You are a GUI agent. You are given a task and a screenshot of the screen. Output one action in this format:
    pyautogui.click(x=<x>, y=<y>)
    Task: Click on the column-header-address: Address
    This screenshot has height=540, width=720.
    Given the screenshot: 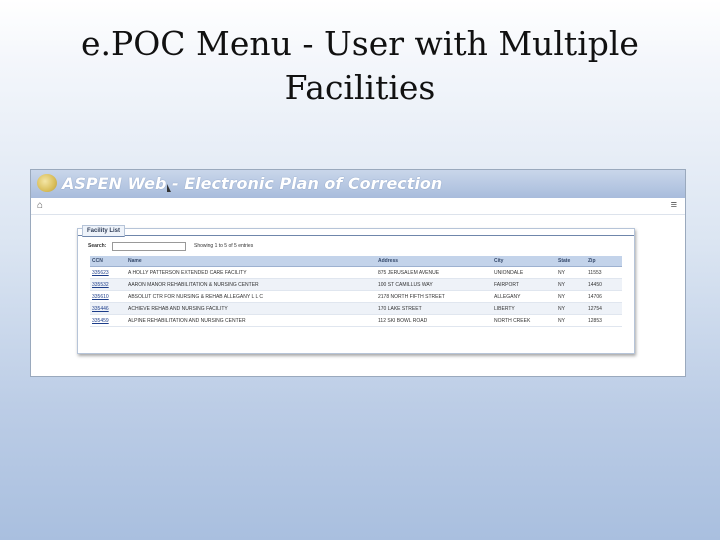 What is the action you would take?
    pyautogui.click(x=434, y=261)
    